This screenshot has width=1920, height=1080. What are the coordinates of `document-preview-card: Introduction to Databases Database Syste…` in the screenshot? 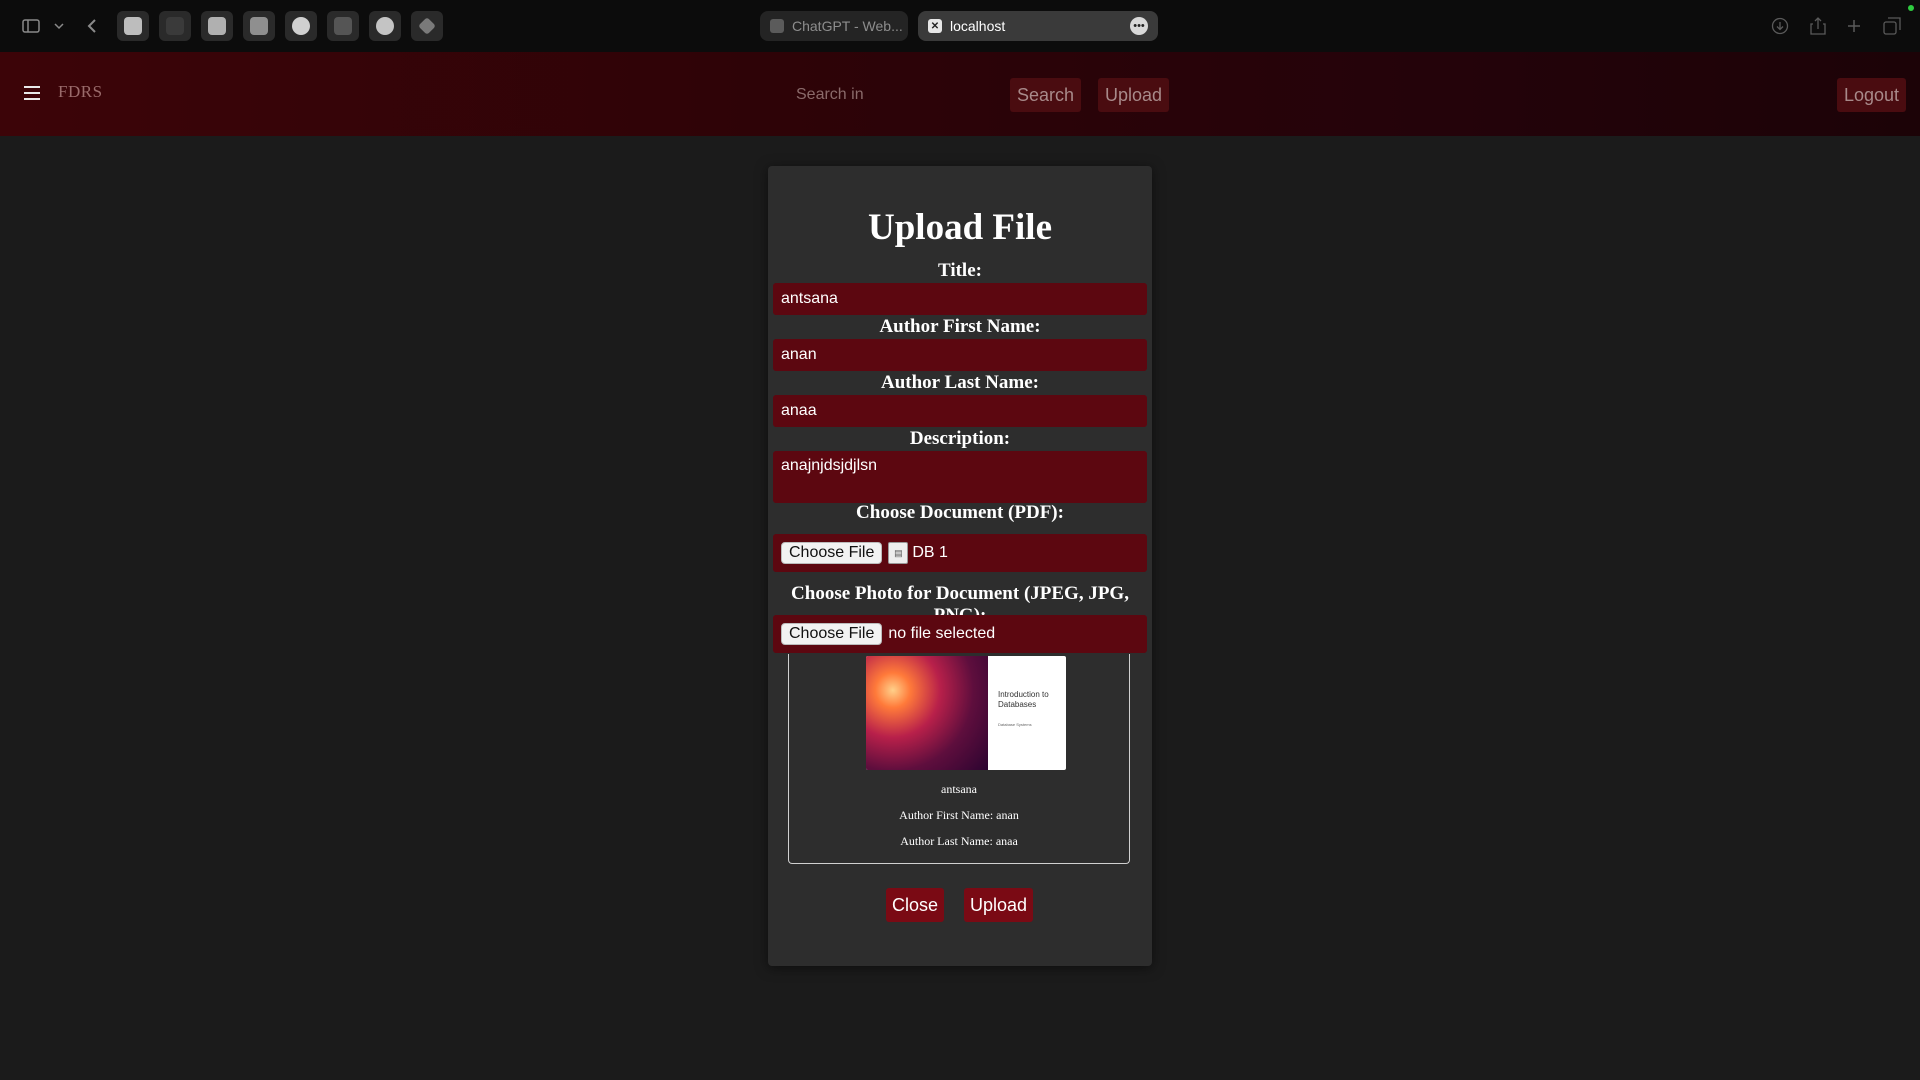 It's located at (959, 759).